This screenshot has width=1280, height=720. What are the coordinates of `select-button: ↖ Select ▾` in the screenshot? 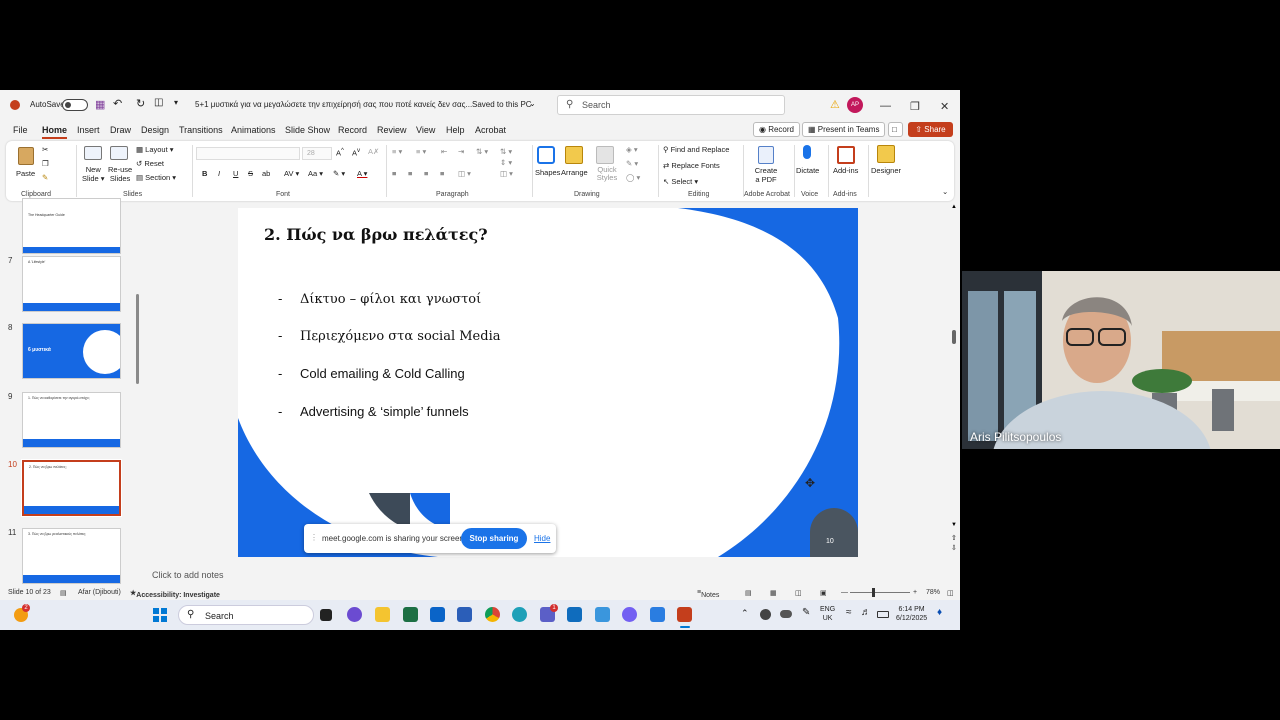 It's located at (680, 181).